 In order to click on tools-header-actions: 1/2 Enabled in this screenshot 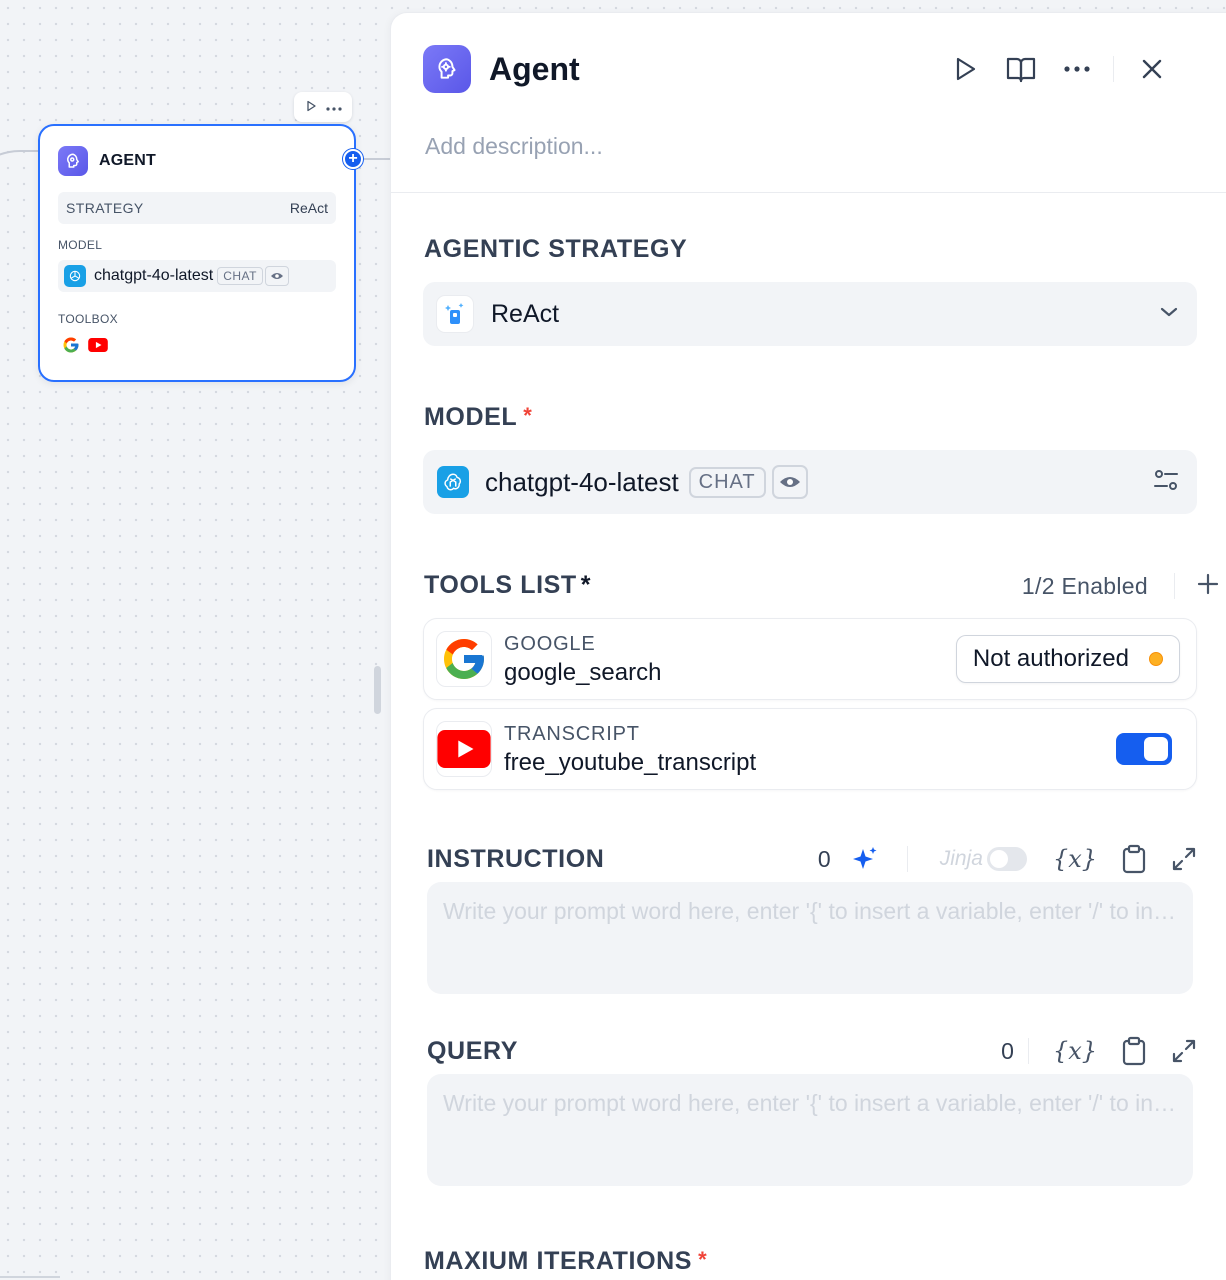, I will do `click(1120, 586)`.